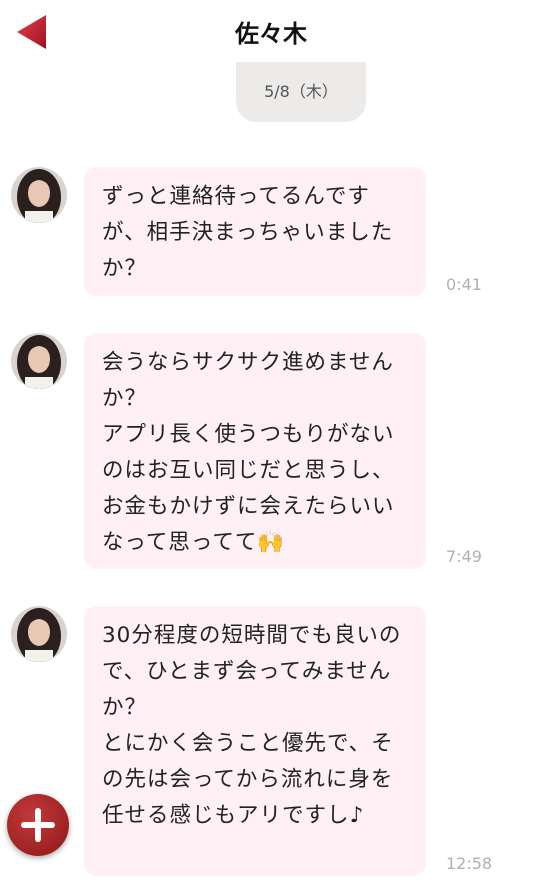 Image resolution: width=542 pixels, height=882 pixels. I want to click on message-time: 7:49, so click(464, 556).